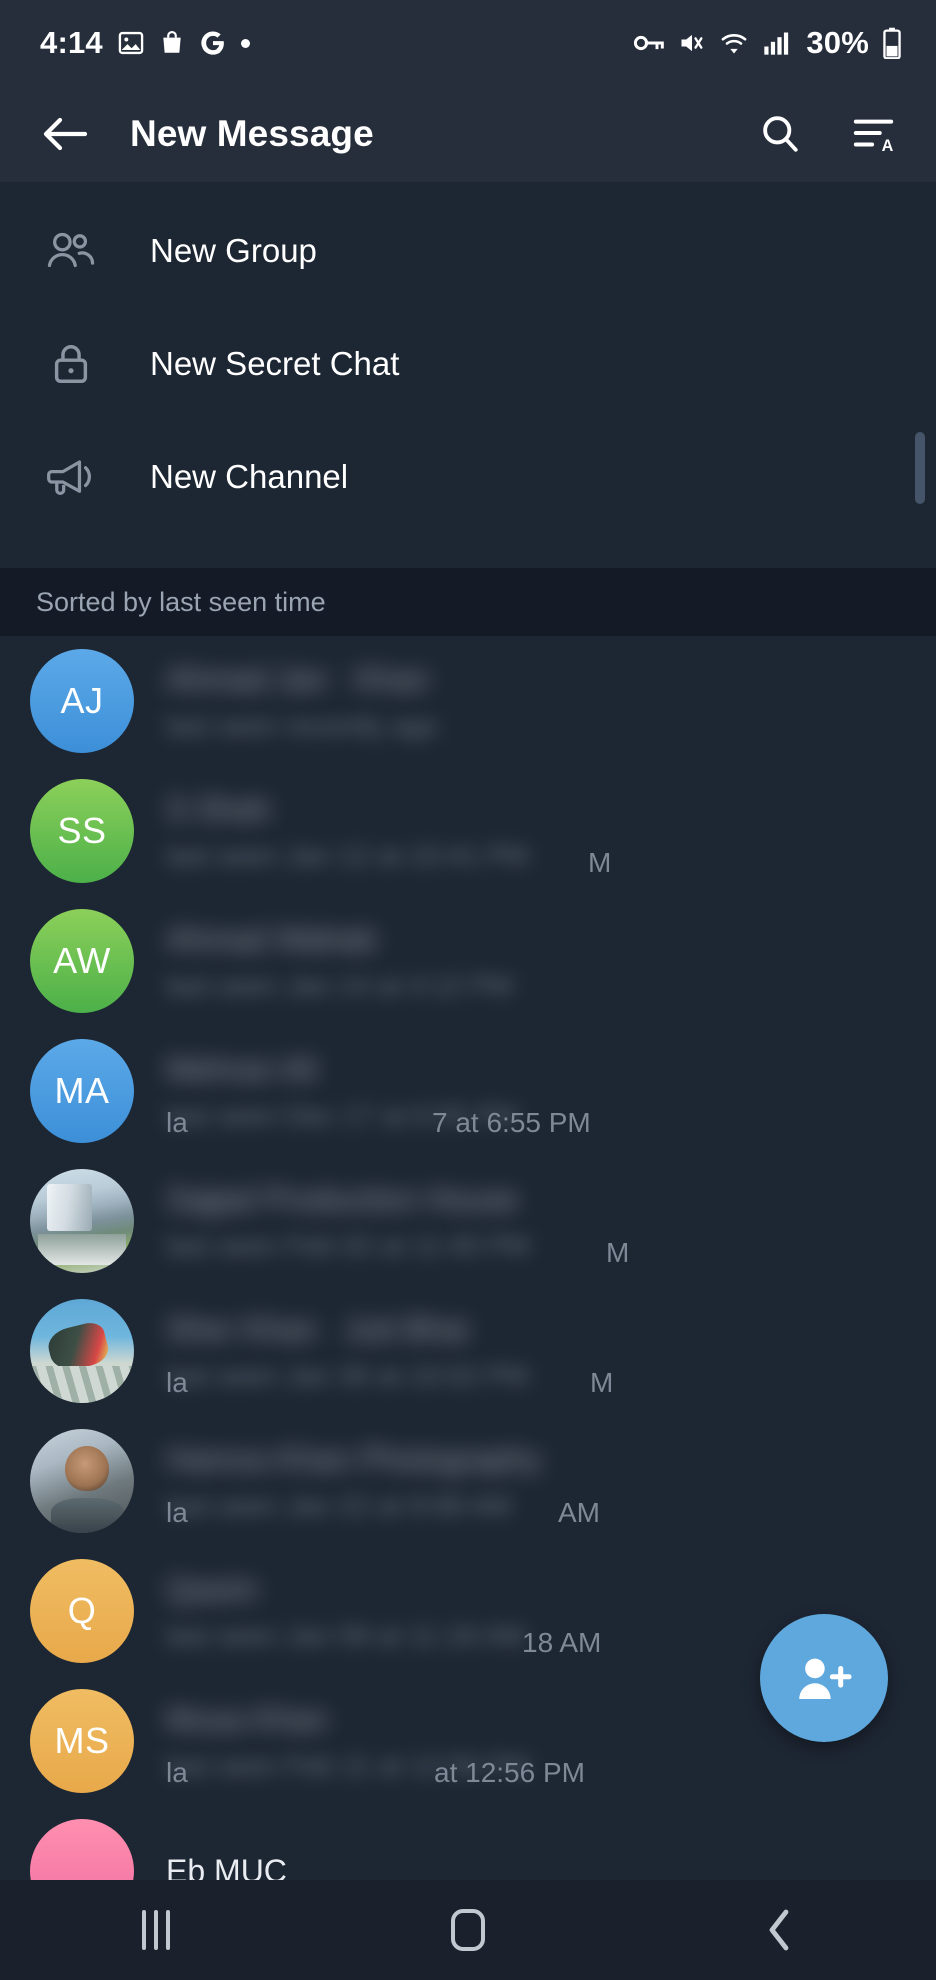 The height and width of the screenshot is (1980, 936). Describe the element at coordinates (468, 602) in the screenshot. I see `section-header: Sorted by last seen time` at that location.